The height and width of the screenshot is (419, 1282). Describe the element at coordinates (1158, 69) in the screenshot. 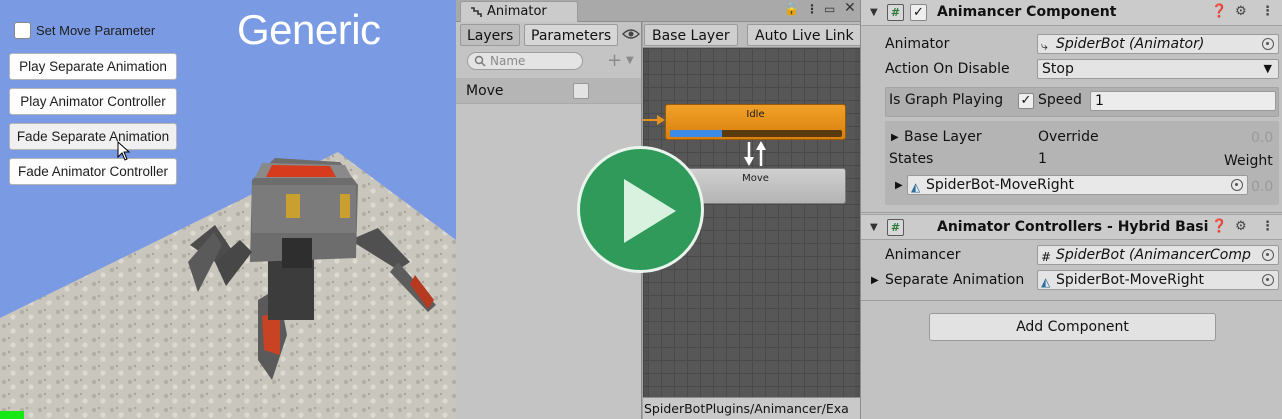

I see `action-on-disable-dropdown: Stop ▼` at that location.